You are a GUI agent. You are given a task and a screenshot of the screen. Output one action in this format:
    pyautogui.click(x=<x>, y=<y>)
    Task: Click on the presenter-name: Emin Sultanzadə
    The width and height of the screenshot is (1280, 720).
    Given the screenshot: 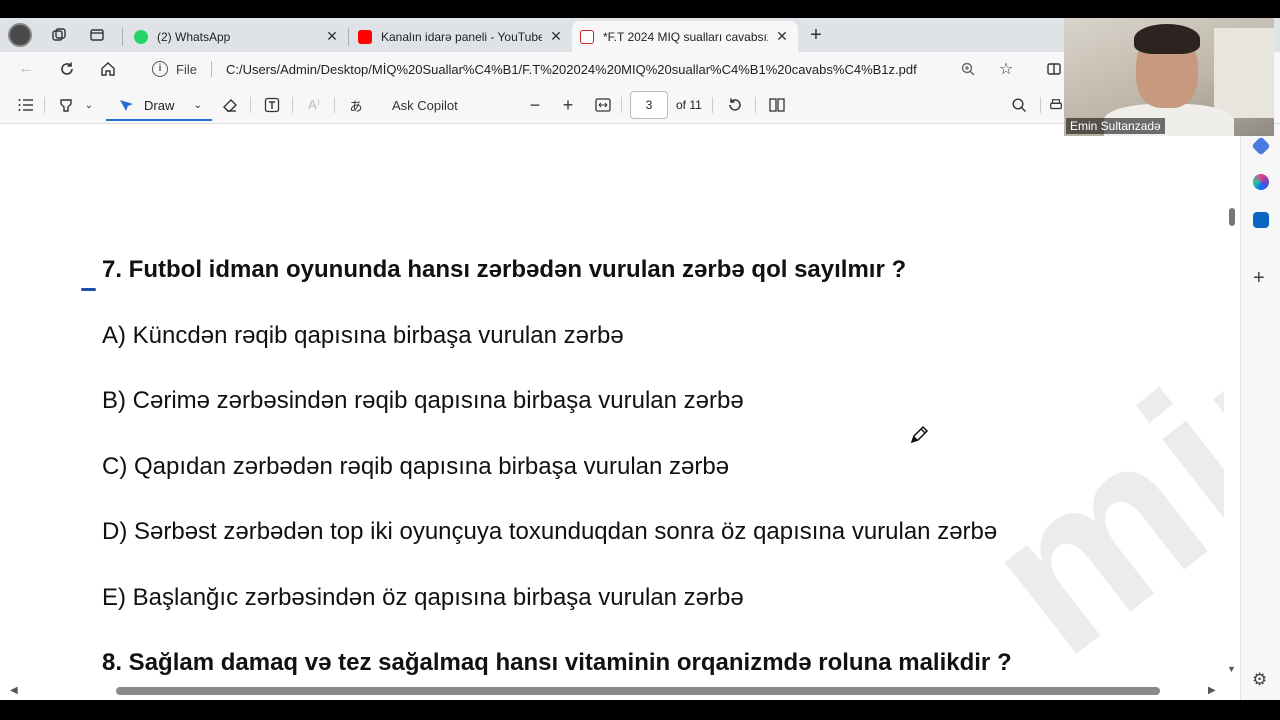 What is the action you would take?
    pyautogui.click(x=1115, y=126)
    